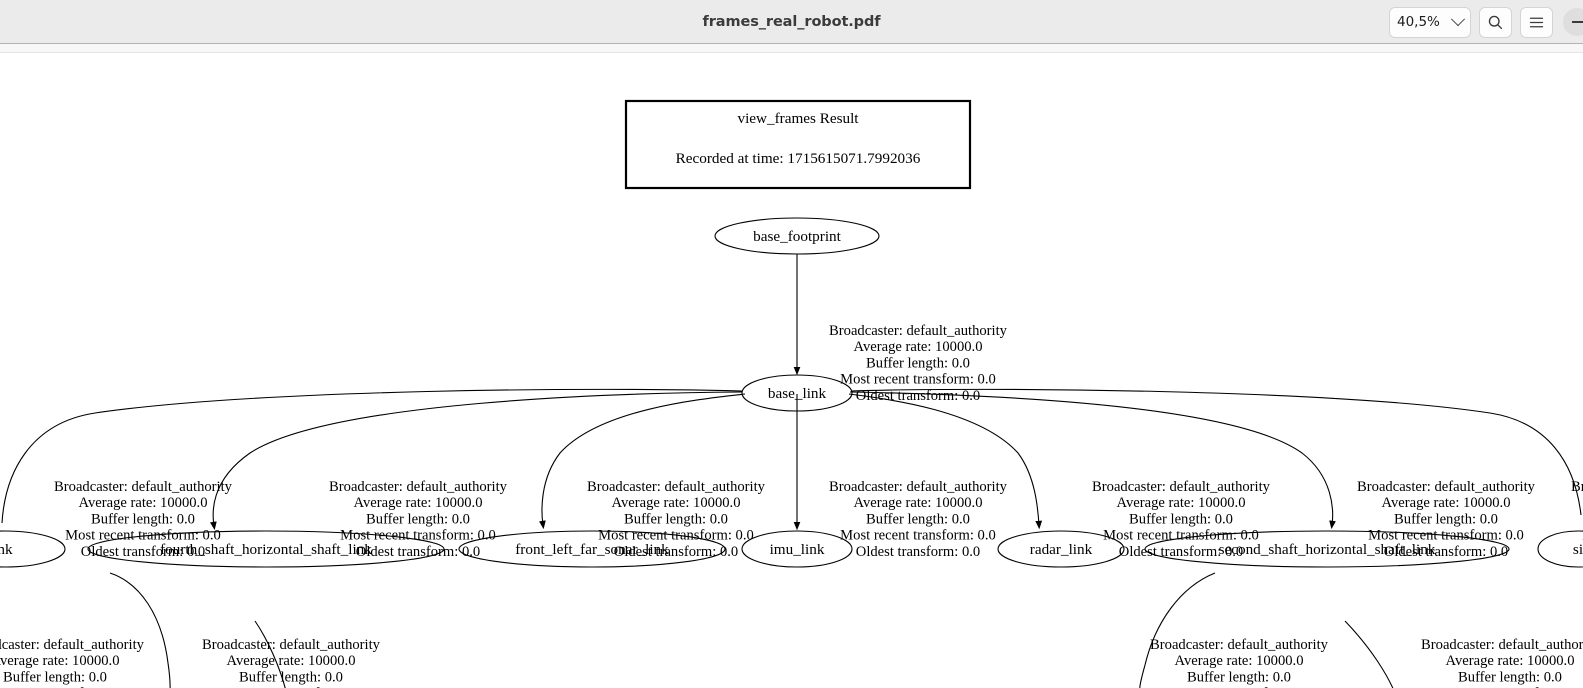  I want to click on node-clipped-right: si, so click(1560, 549).